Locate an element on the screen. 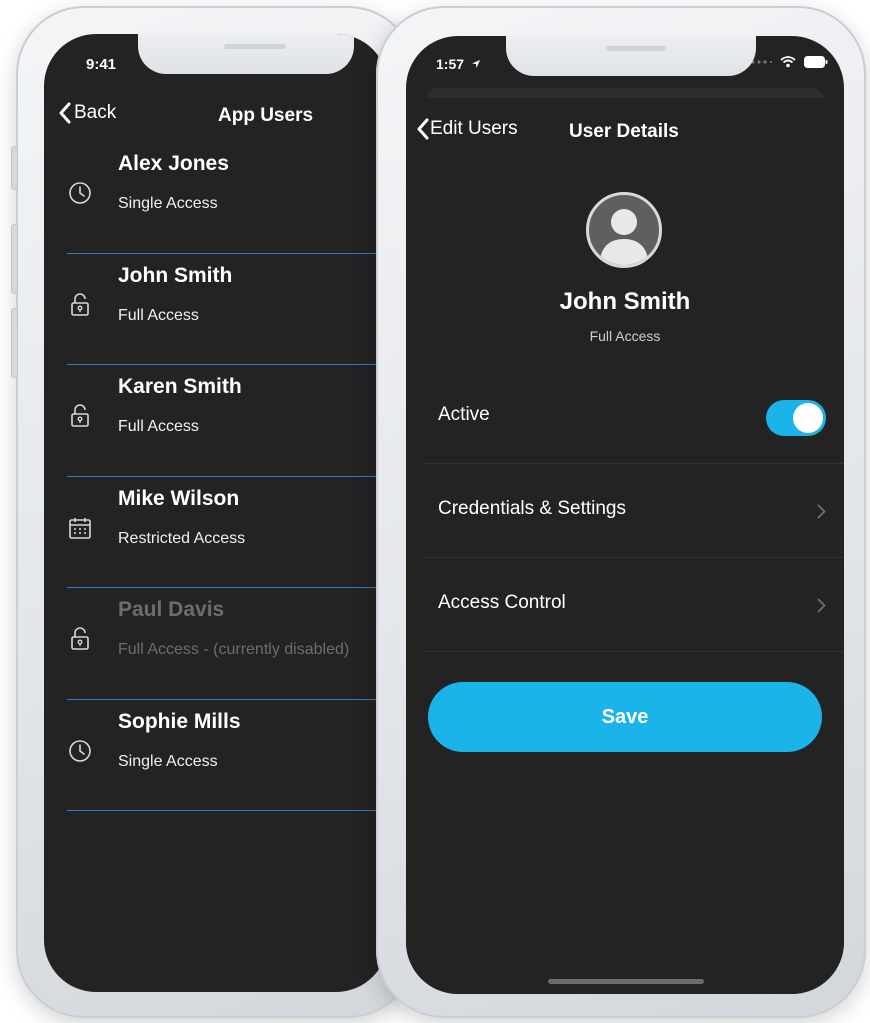 The height and width of the screenshot is (1023, 870). status-time-text: 1:57 is located at coordinates (450, 64).